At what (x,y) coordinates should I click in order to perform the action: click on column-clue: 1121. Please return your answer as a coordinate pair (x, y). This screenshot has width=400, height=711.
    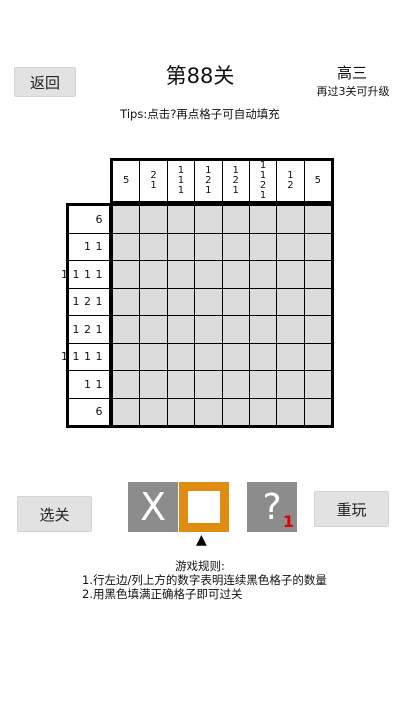
    Looking at the image, I should click on (264, 181).